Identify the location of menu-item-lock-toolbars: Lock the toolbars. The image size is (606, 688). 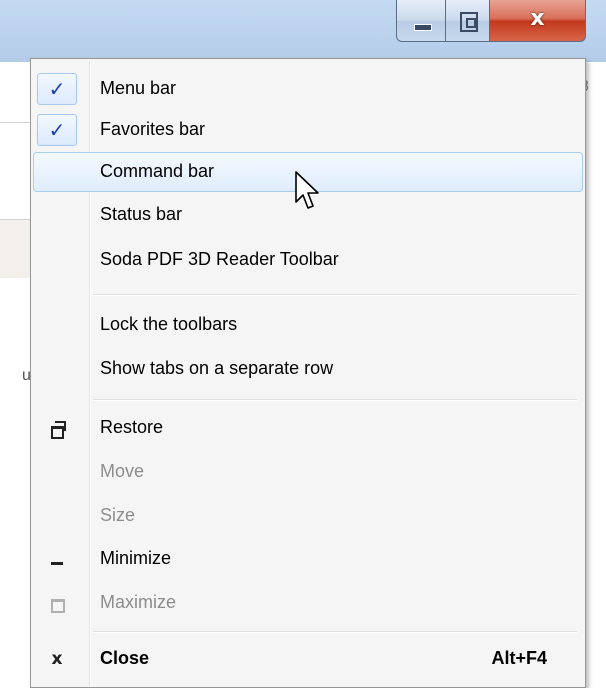
(308, 325).